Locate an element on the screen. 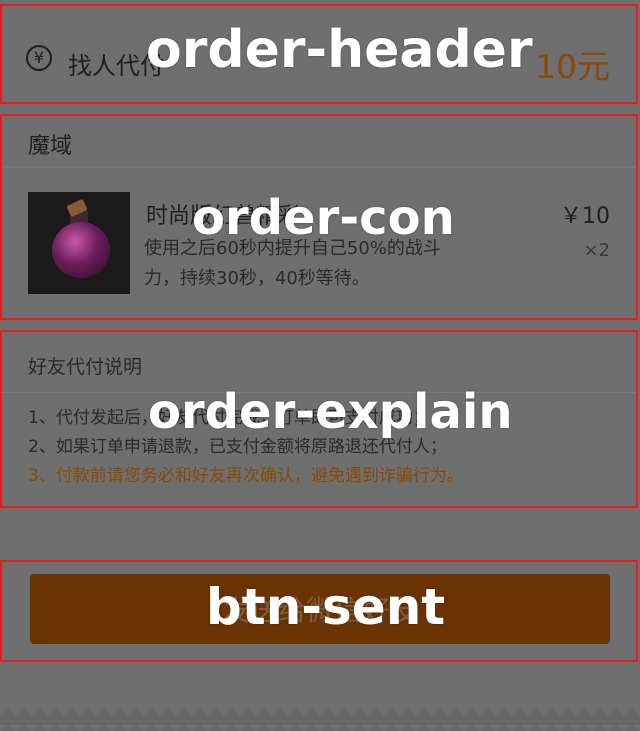  product-name: 时尚版幻兽精彩 is located at coordinates (223, 216).